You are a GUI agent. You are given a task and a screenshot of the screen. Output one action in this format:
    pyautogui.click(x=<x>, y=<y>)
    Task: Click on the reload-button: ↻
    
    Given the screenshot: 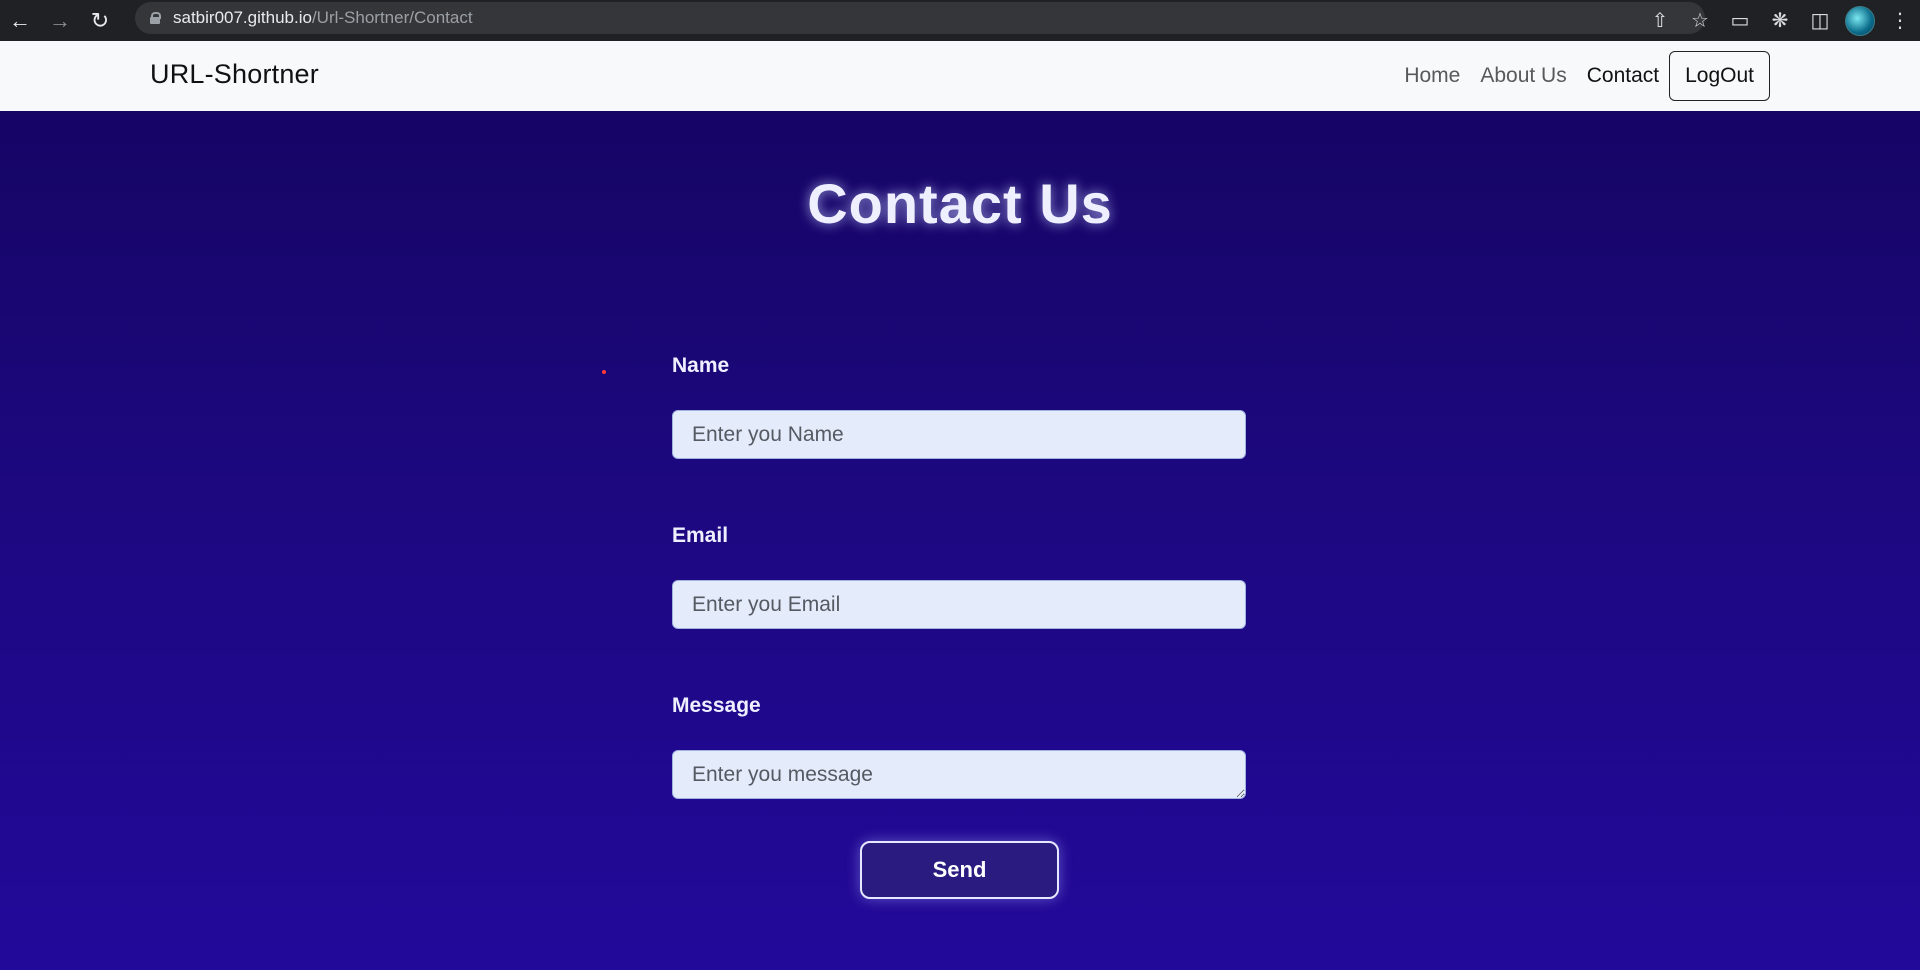 What is the action you would take?
    pyautogui.click(x=100, y=20)
    